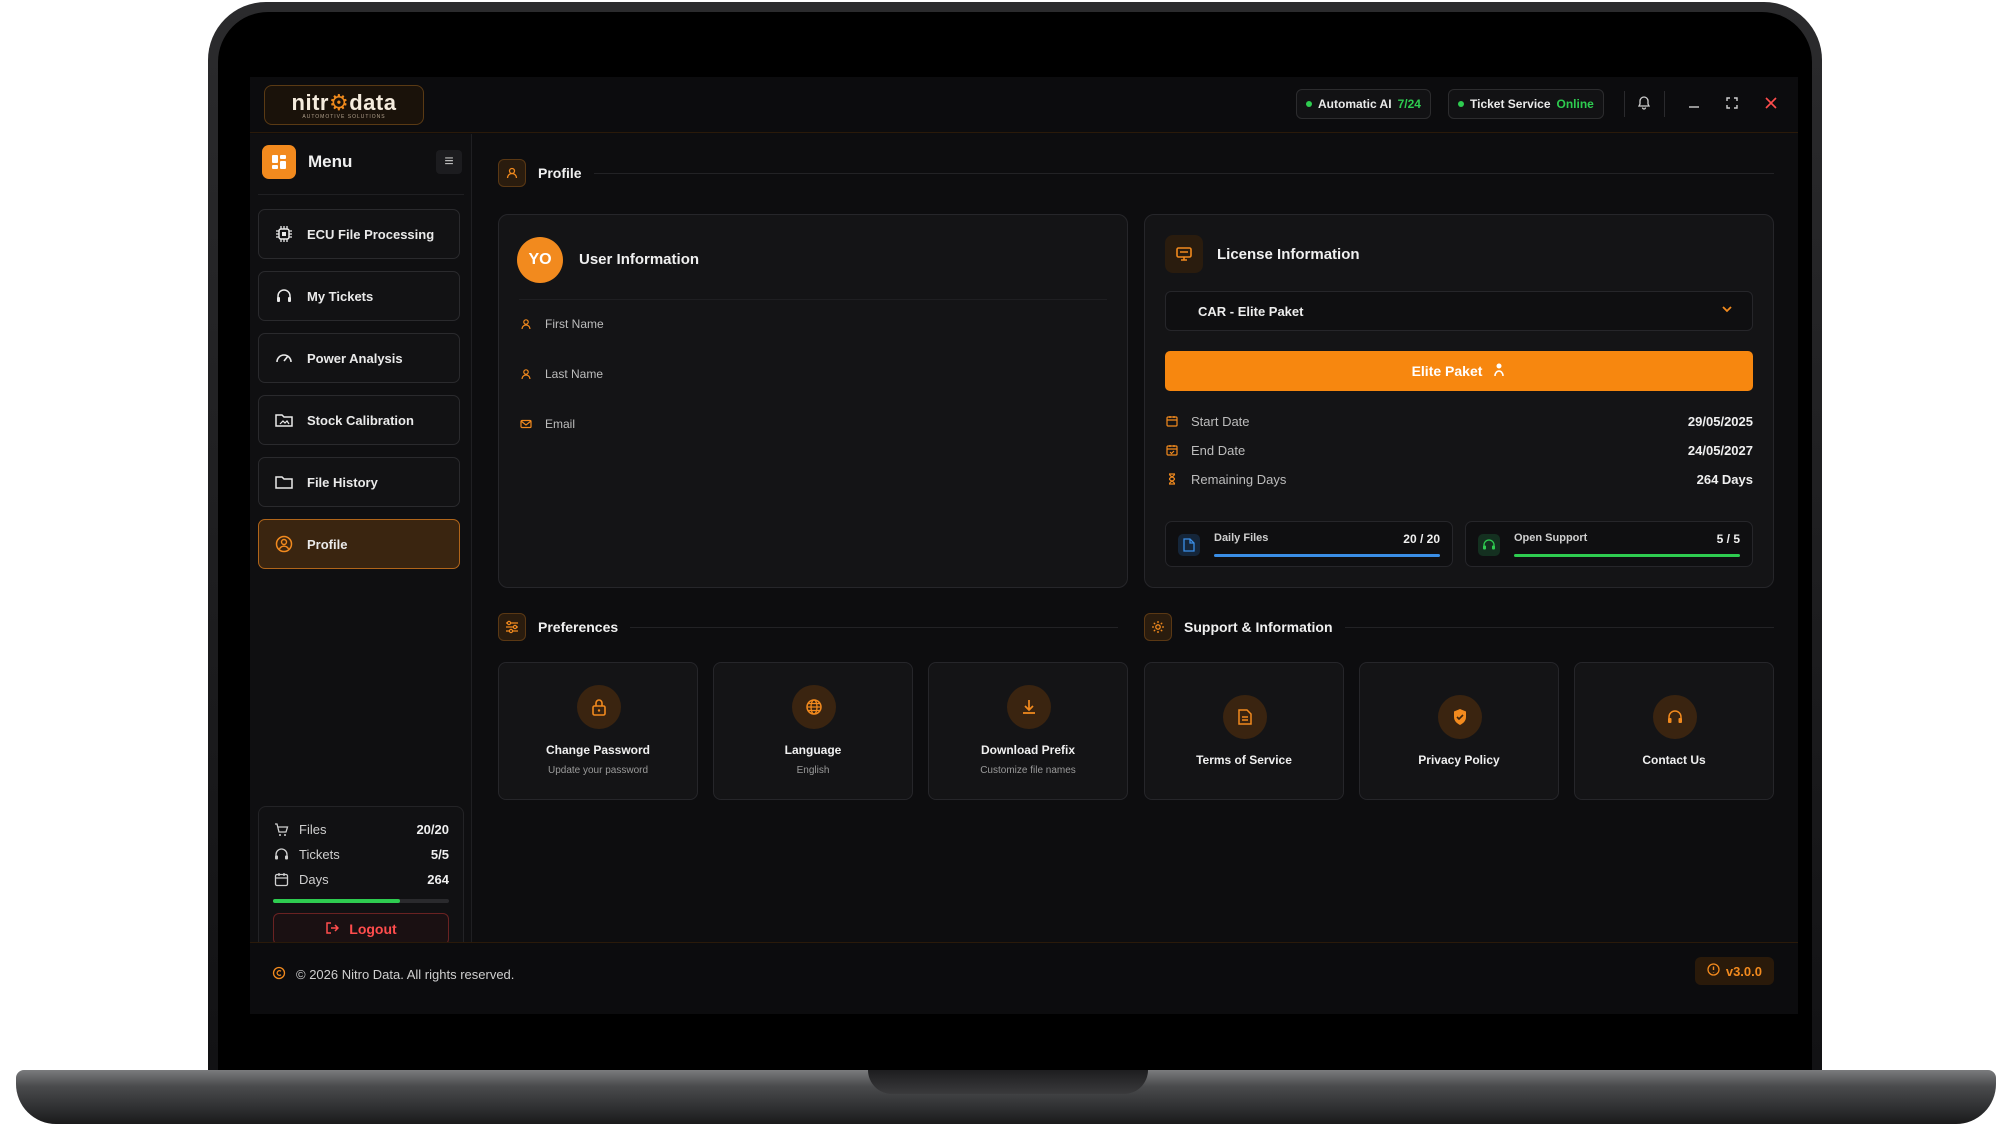 The image size is (2000, 1124). Describe the element at coordinates (1245, 717) in the screenshot. I see `document-icon` at that location.